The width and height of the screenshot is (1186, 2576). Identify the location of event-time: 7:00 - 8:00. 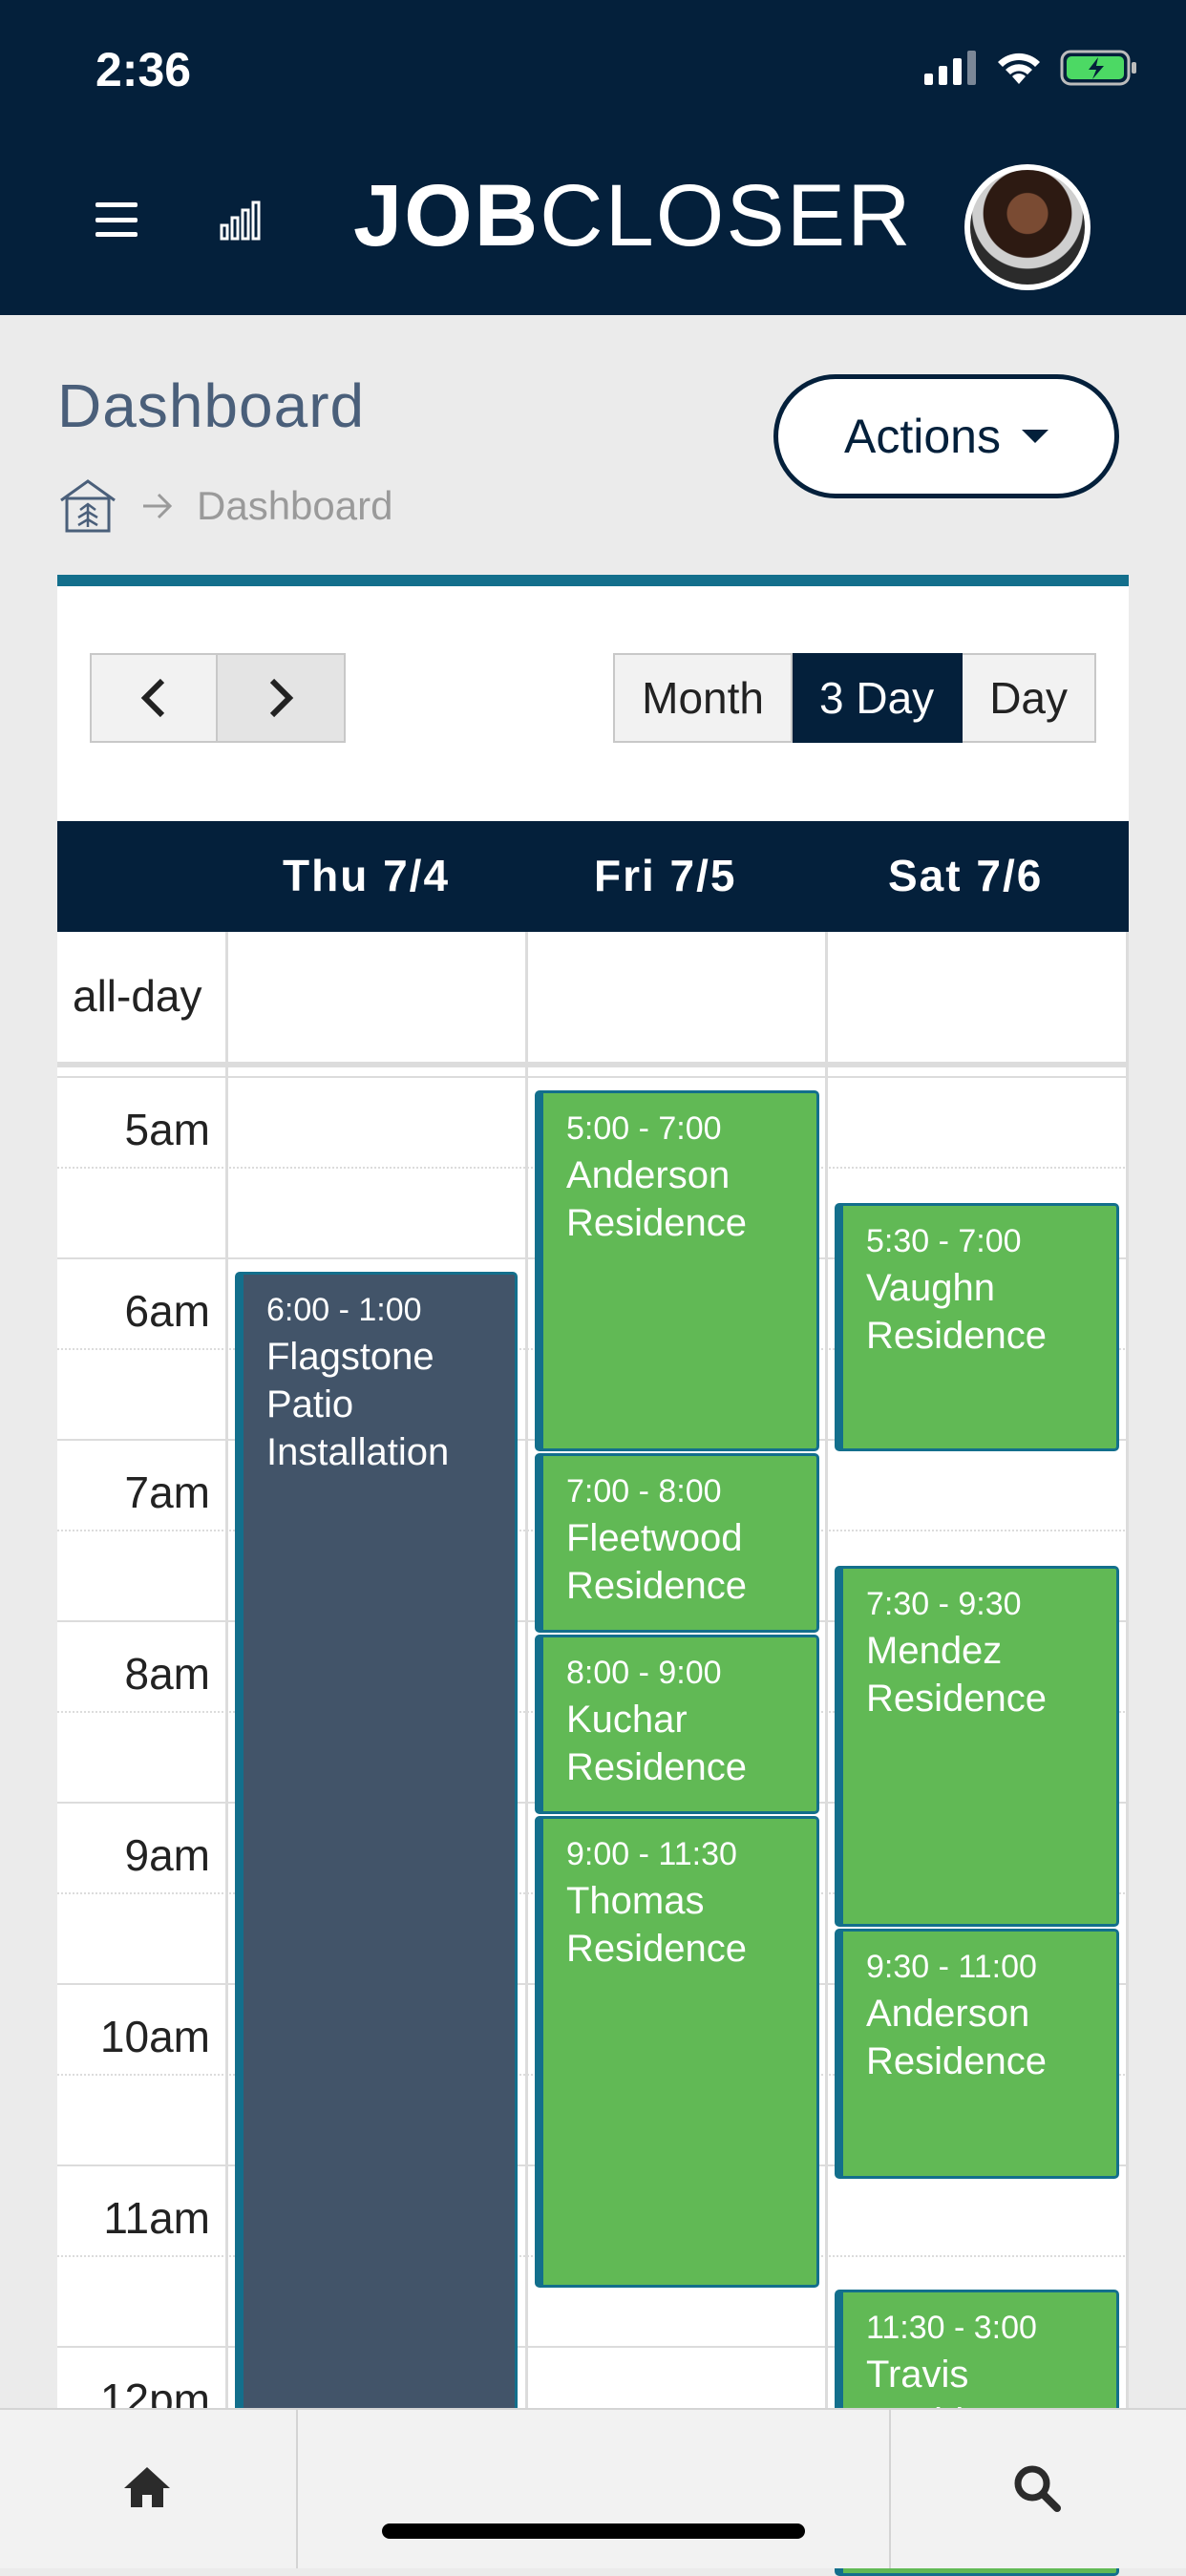
(644, 1491).